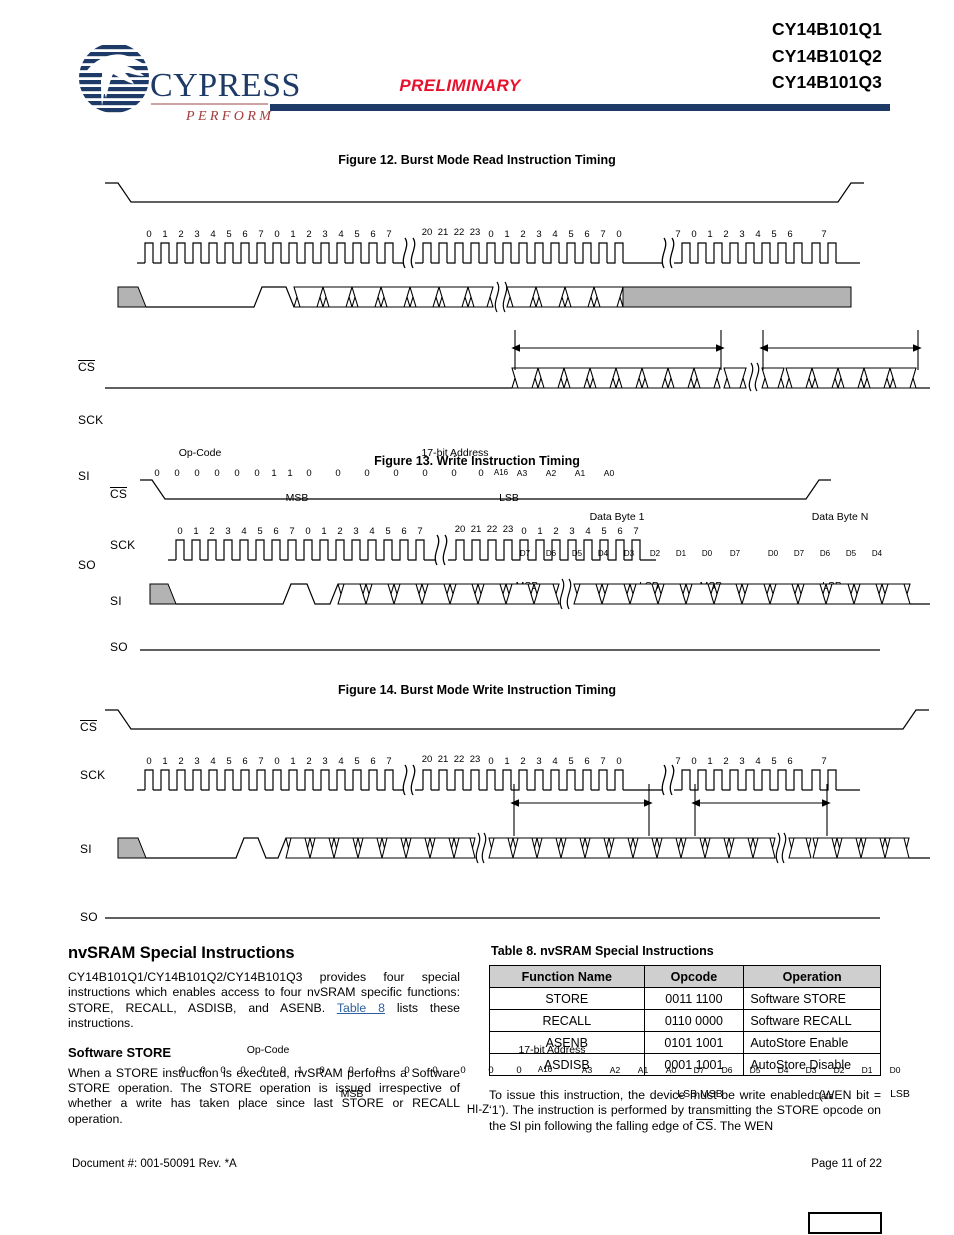 Image resolution: width=954 pixels, height=1235 pixels. What do you see at coordinates (567, 976) in the screenshot?
I see `column-header-function-name: Function Name` at bounding box center [567, 976].